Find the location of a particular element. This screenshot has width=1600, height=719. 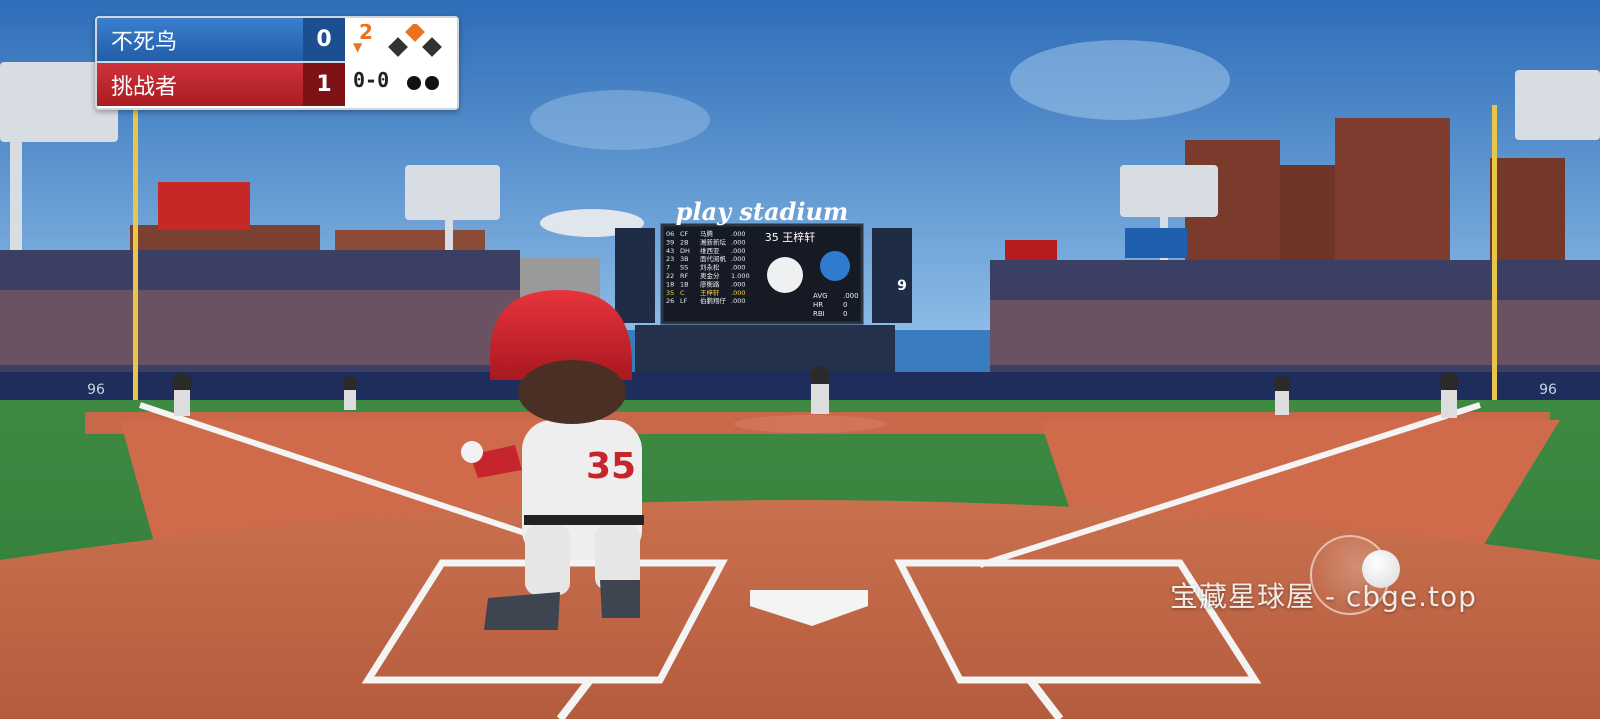

away-team-name: 不死鸟 is located at coordinates (144, 42).